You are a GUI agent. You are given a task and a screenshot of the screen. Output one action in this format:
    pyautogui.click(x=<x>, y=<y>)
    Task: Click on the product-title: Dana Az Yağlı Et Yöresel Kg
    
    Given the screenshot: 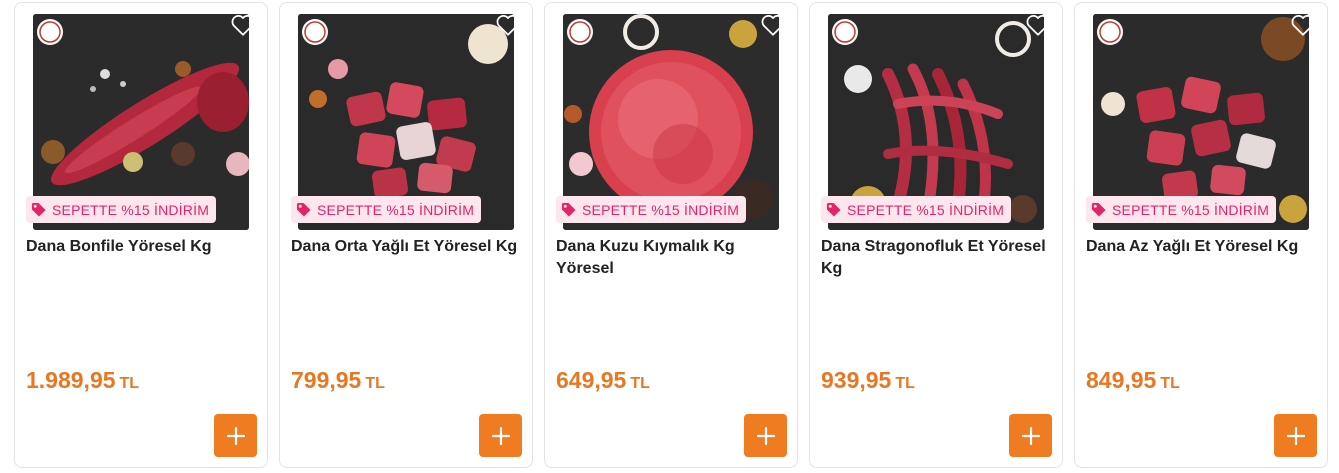 What is the action you would take?
    pyautogui.click(x=1202, y=247)
    